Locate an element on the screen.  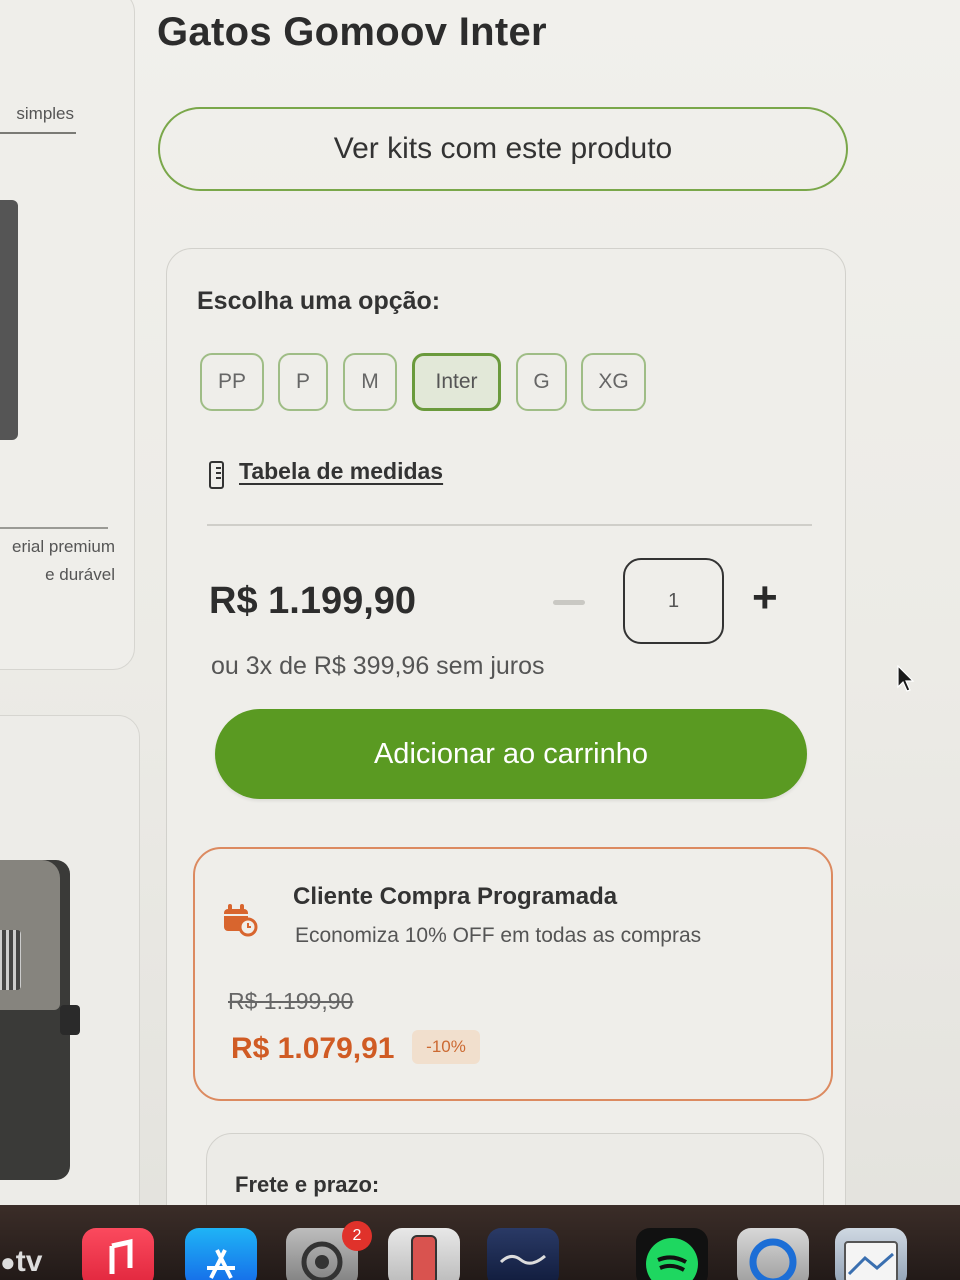
related-product-image is located at coordinates (9, 320).